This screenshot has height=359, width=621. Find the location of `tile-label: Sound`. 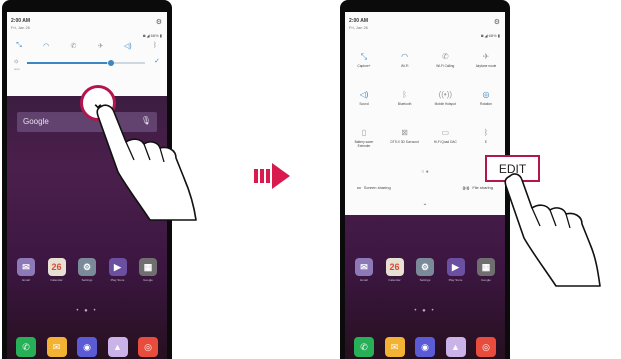

tile-label: Sound is located at coordinates (364, 104).